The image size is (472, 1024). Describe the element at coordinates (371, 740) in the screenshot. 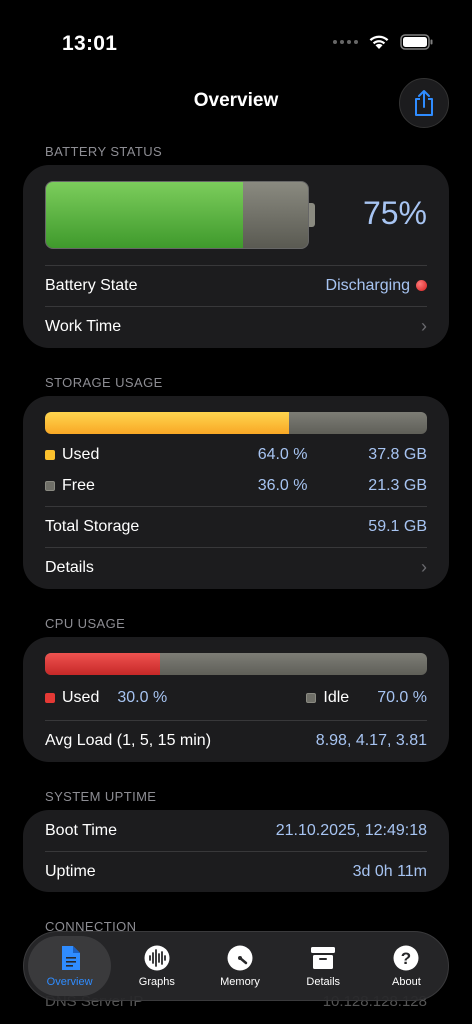

I see `avg-load-value: 8.98, 4.17, 3.81` at that location.